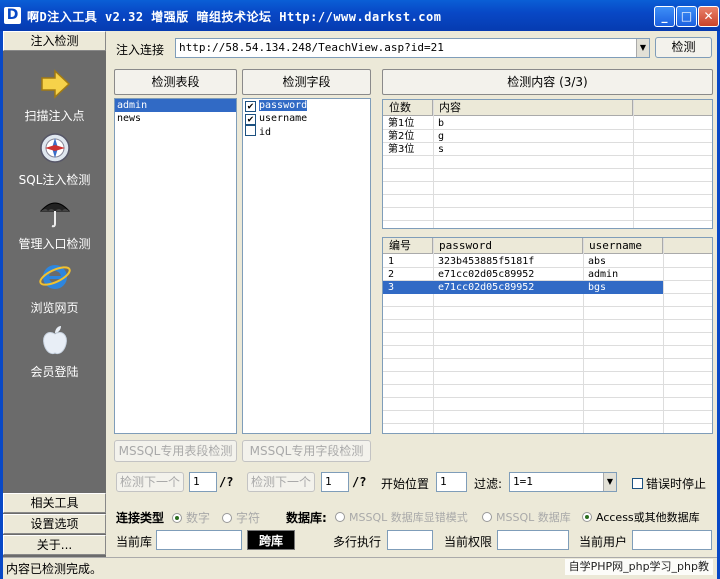 This screenshot has width=720, height=579. I want to click on database-label: 数据库:, so click(306, 518).